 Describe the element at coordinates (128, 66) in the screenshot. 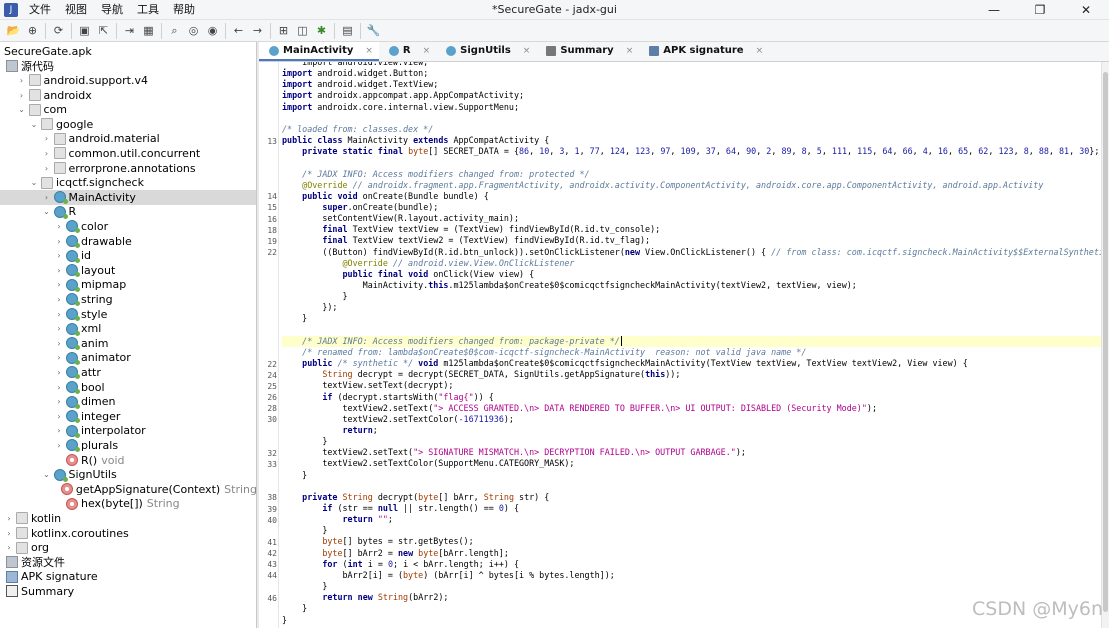

I see `tree-source-code: 源代码` at that location.